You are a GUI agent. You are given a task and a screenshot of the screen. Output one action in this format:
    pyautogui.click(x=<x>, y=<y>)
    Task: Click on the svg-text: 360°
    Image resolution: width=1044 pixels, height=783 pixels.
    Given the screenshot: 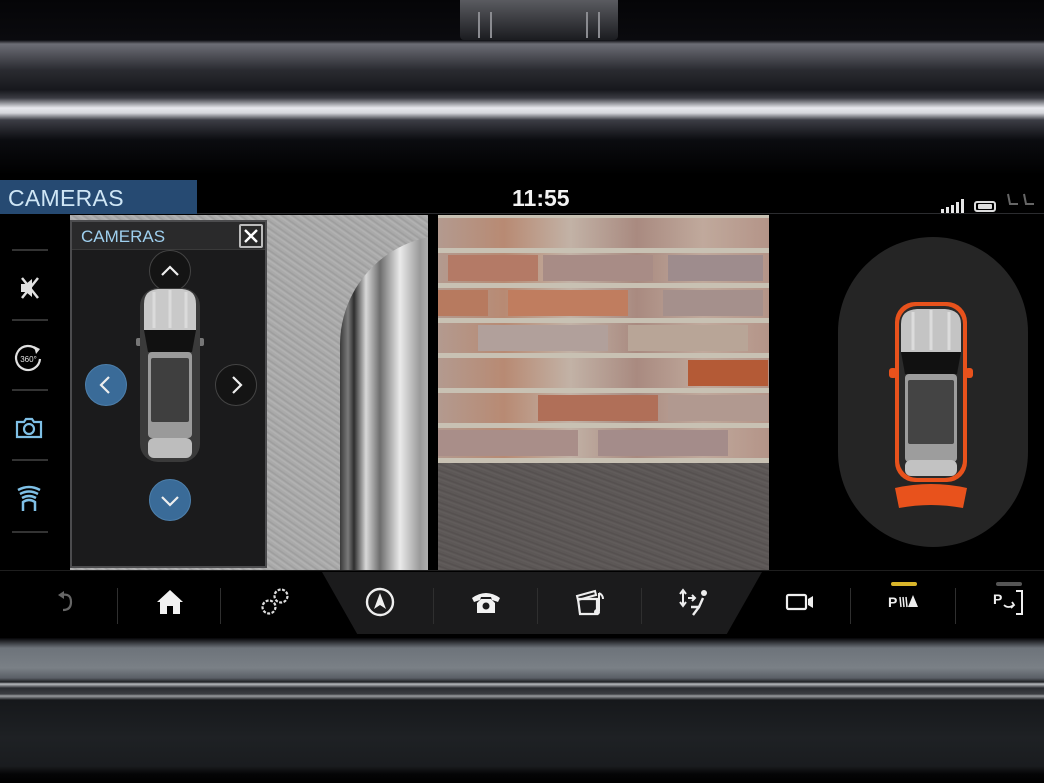 What is the action you would take?
    pyautogui.click(x=28, y=359)
    